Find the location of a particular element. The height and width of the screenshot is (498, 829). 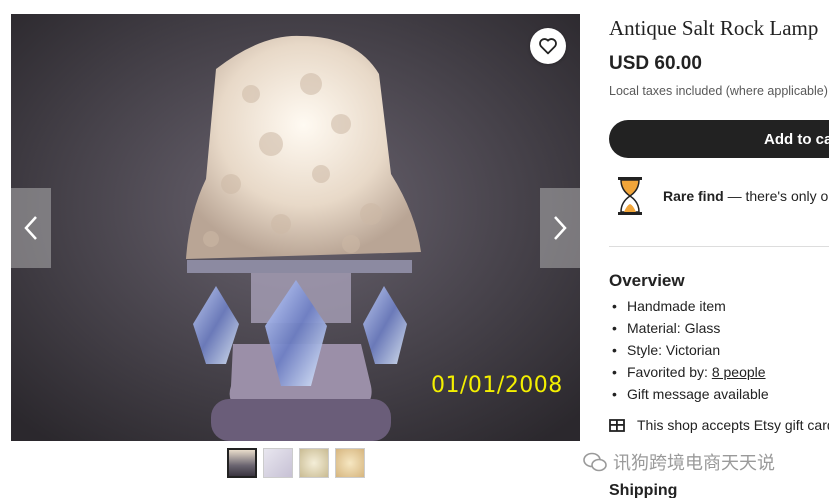

gift-card-text: This shop accepts Etsy gift cards is located at coordinates (733, 425).